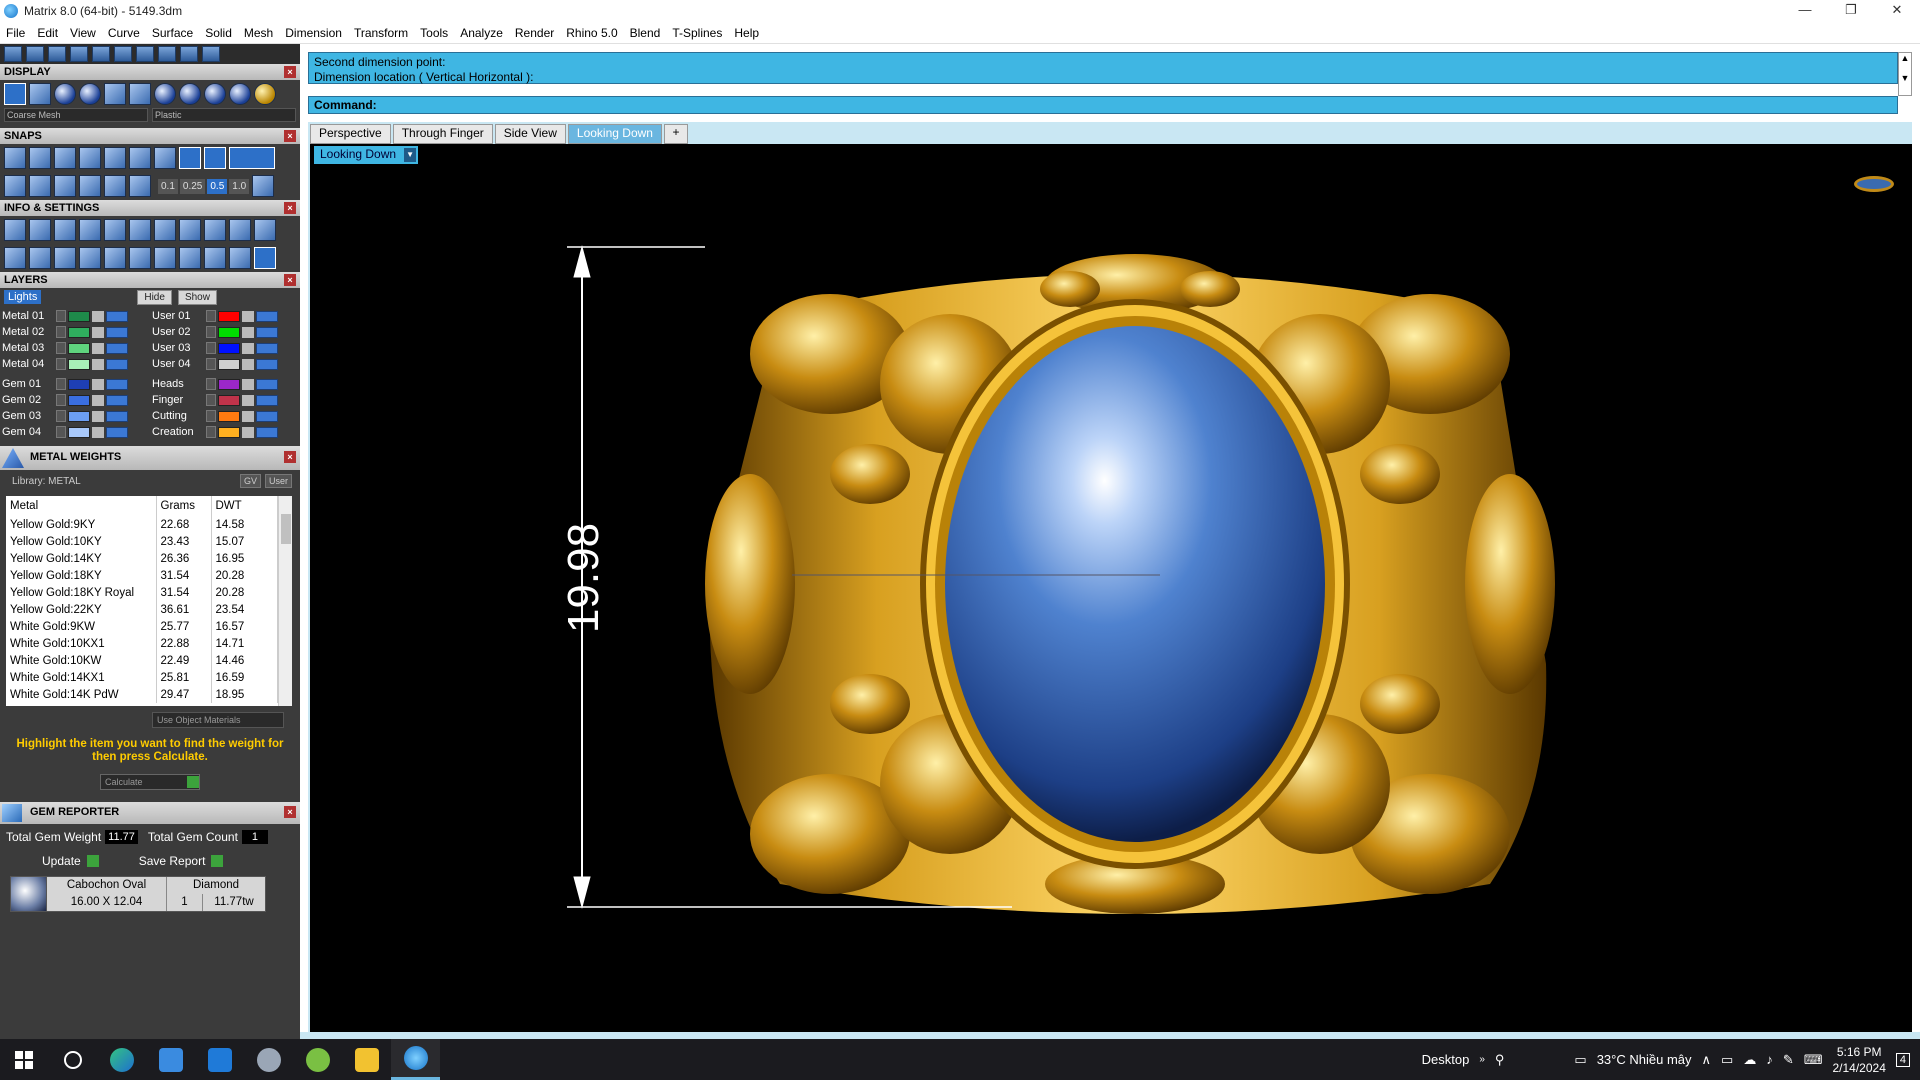 The height and width of the screenshot is (1080, 1920). What do you see at coordinates (240, 230) in the screenshot?
I see `frame-2-icon` at bounding box center [240, 230].